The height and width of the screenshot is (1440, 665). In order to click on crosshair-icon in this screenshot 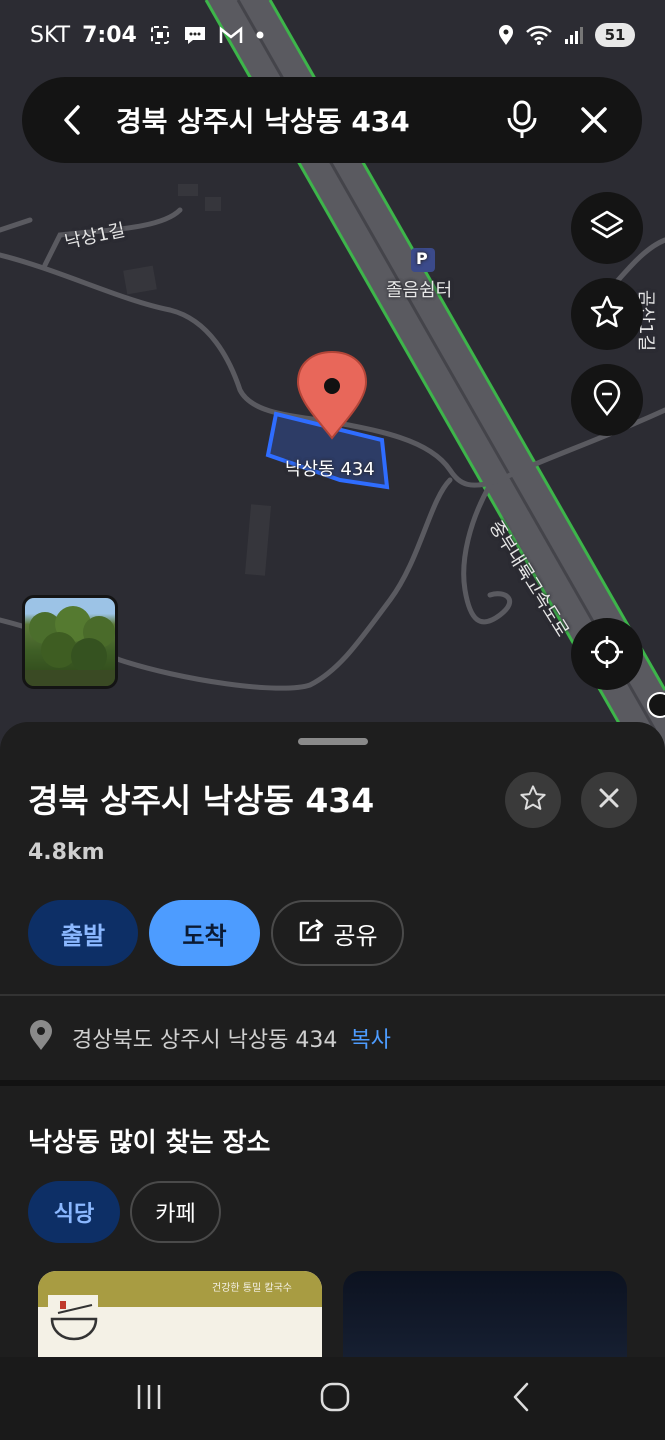, I will do `click(607, 654)`.